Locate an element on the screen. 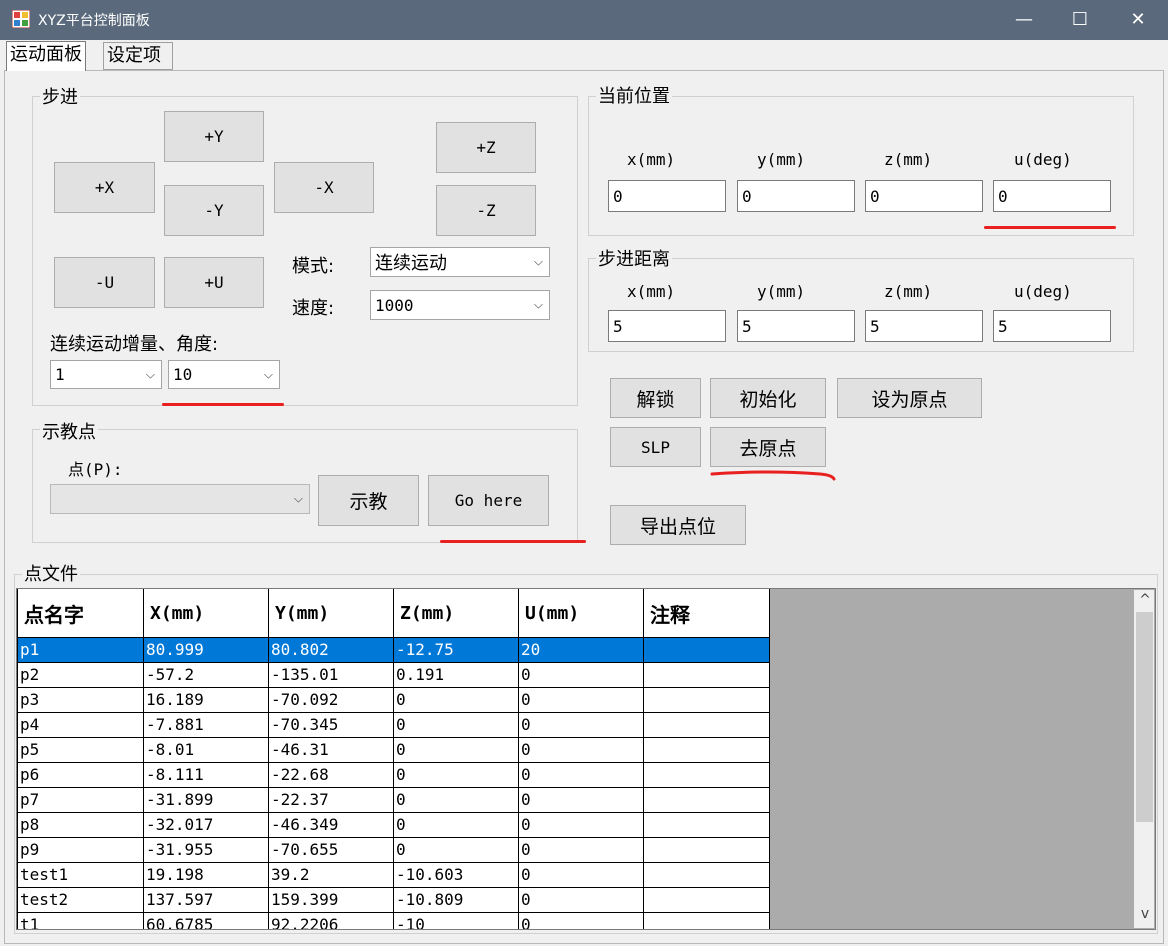 This screenshot has width=1168, height=946. cell-y: -46.349 is located at coordinates (331, 825).